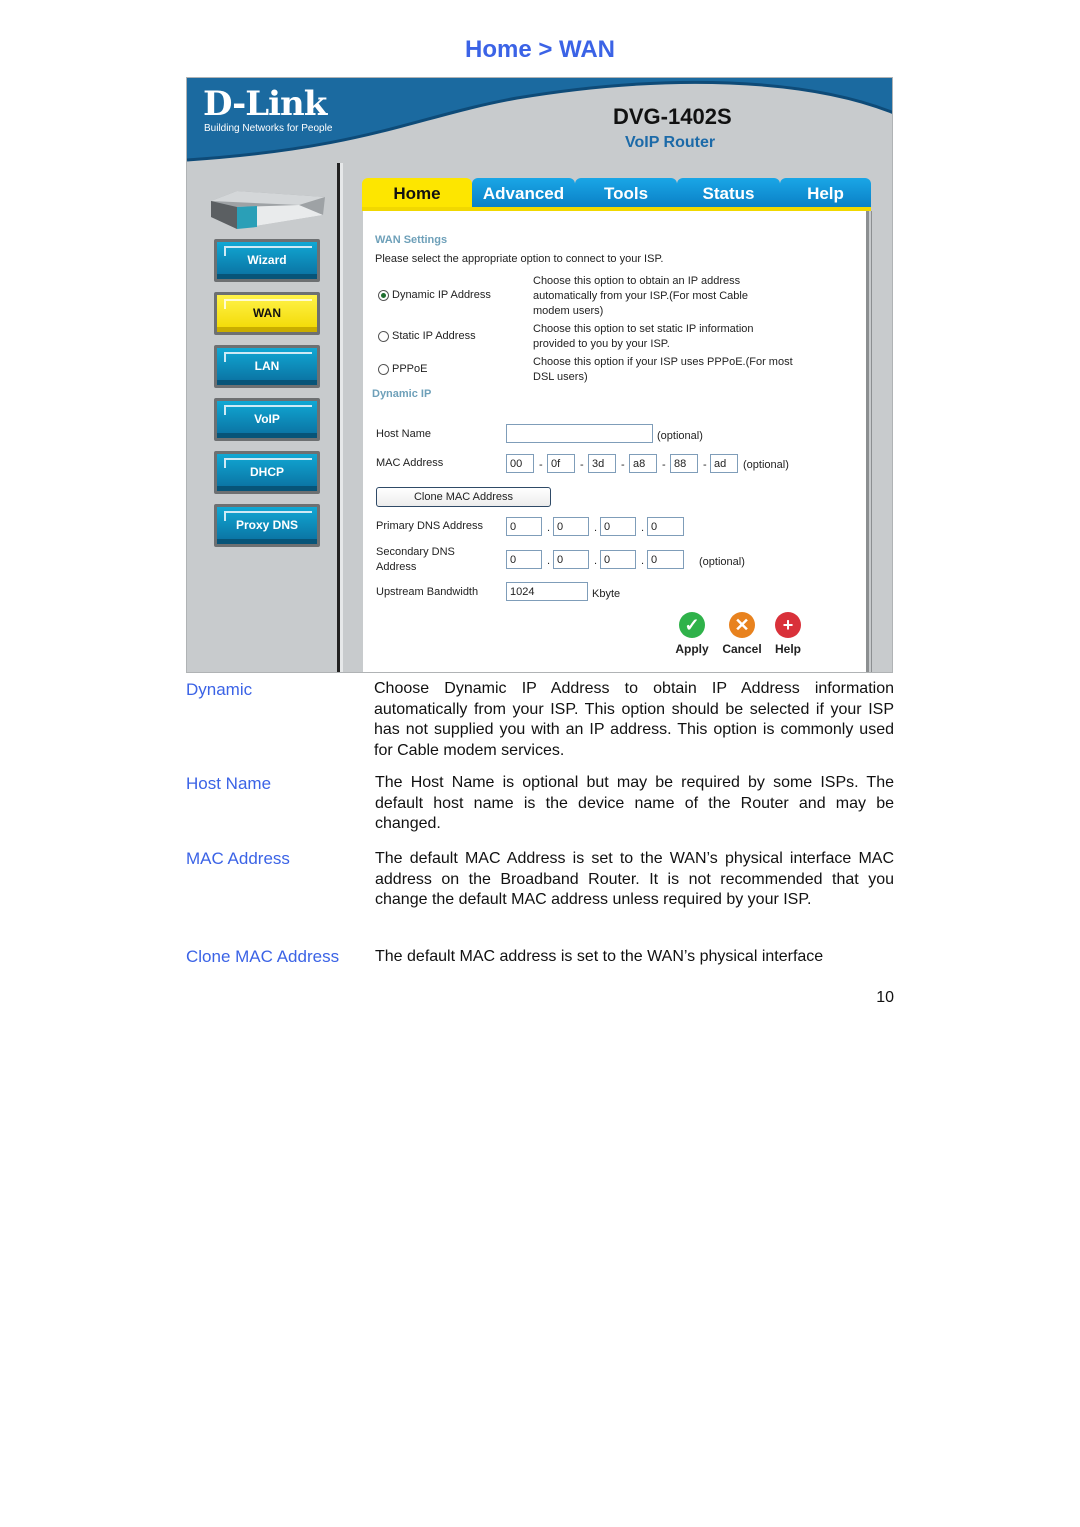 The height and width of the screenshot is (1527, 1080). I want to click on secondary-dns-label: Secondary DNS Address, so click(415, 559).